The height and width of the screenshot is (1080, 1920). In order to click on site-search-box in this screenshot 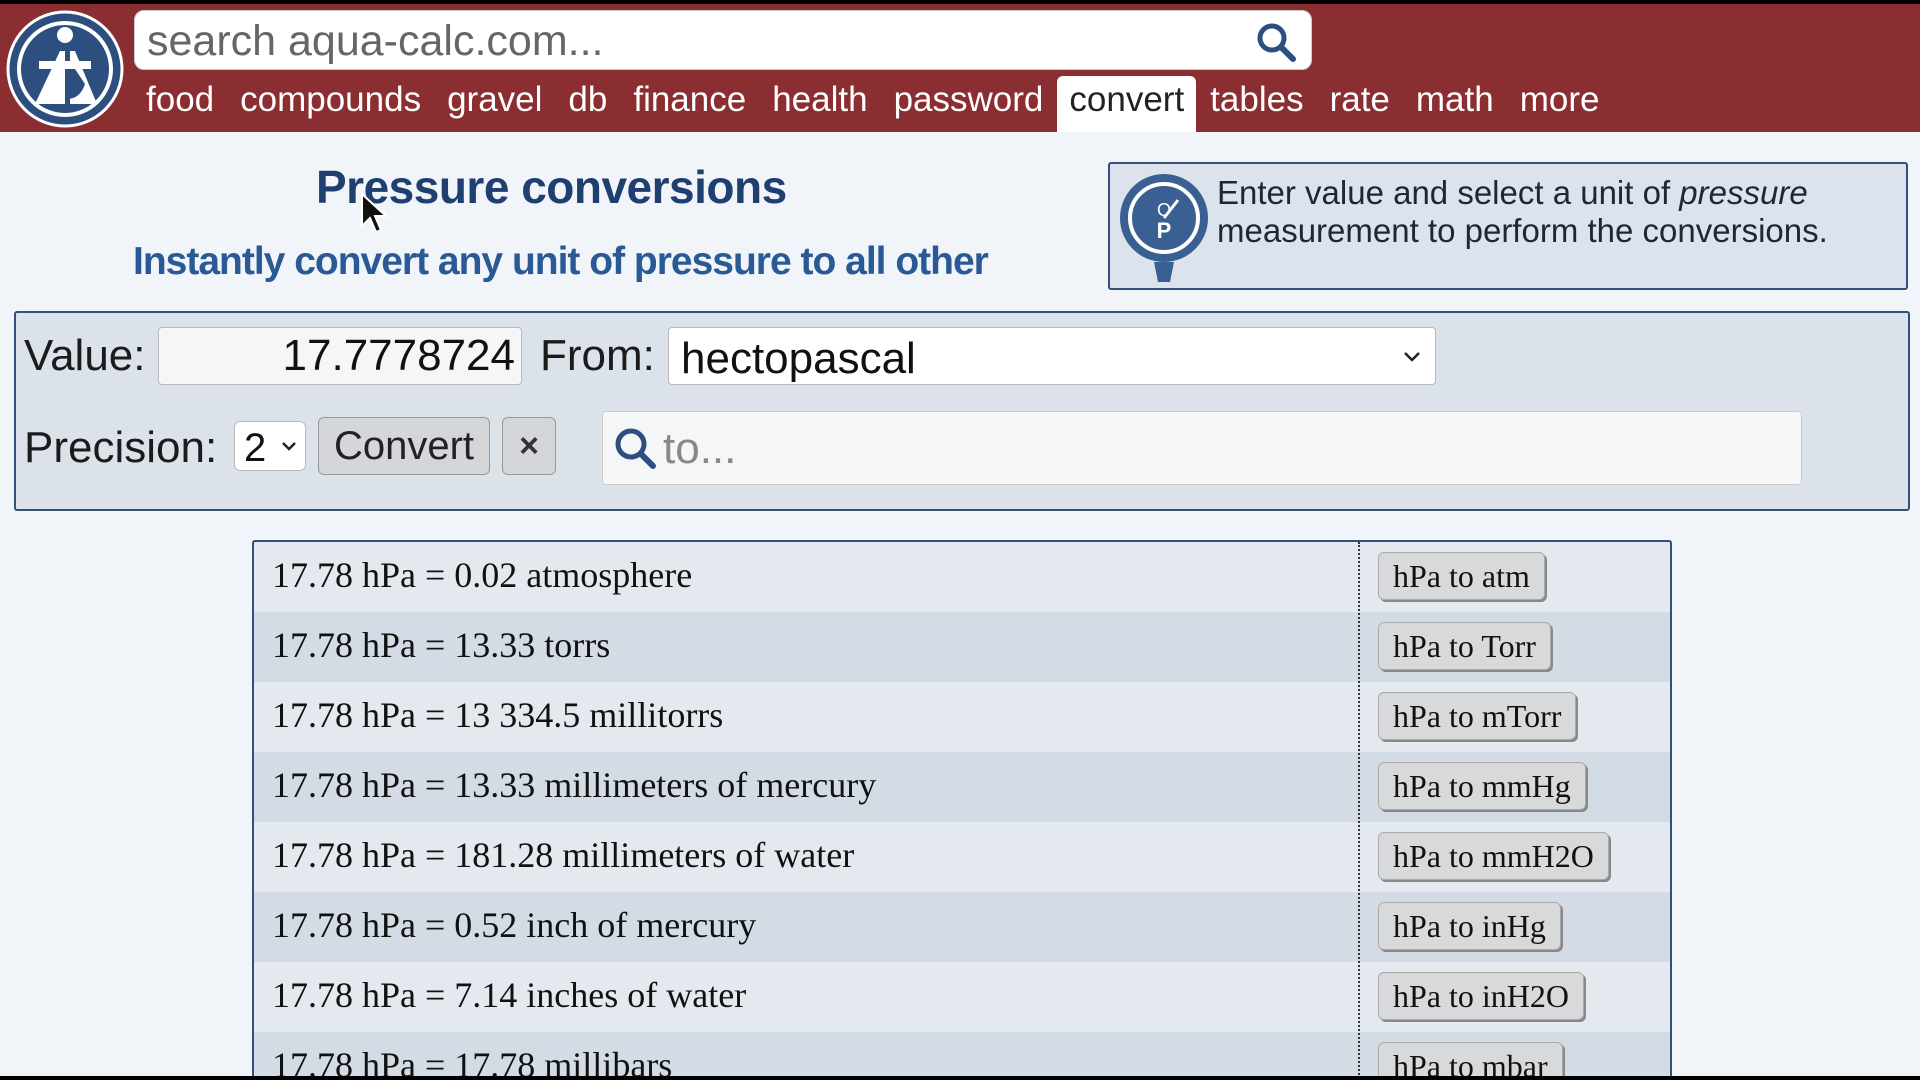, I will do `click(723, 40)`.